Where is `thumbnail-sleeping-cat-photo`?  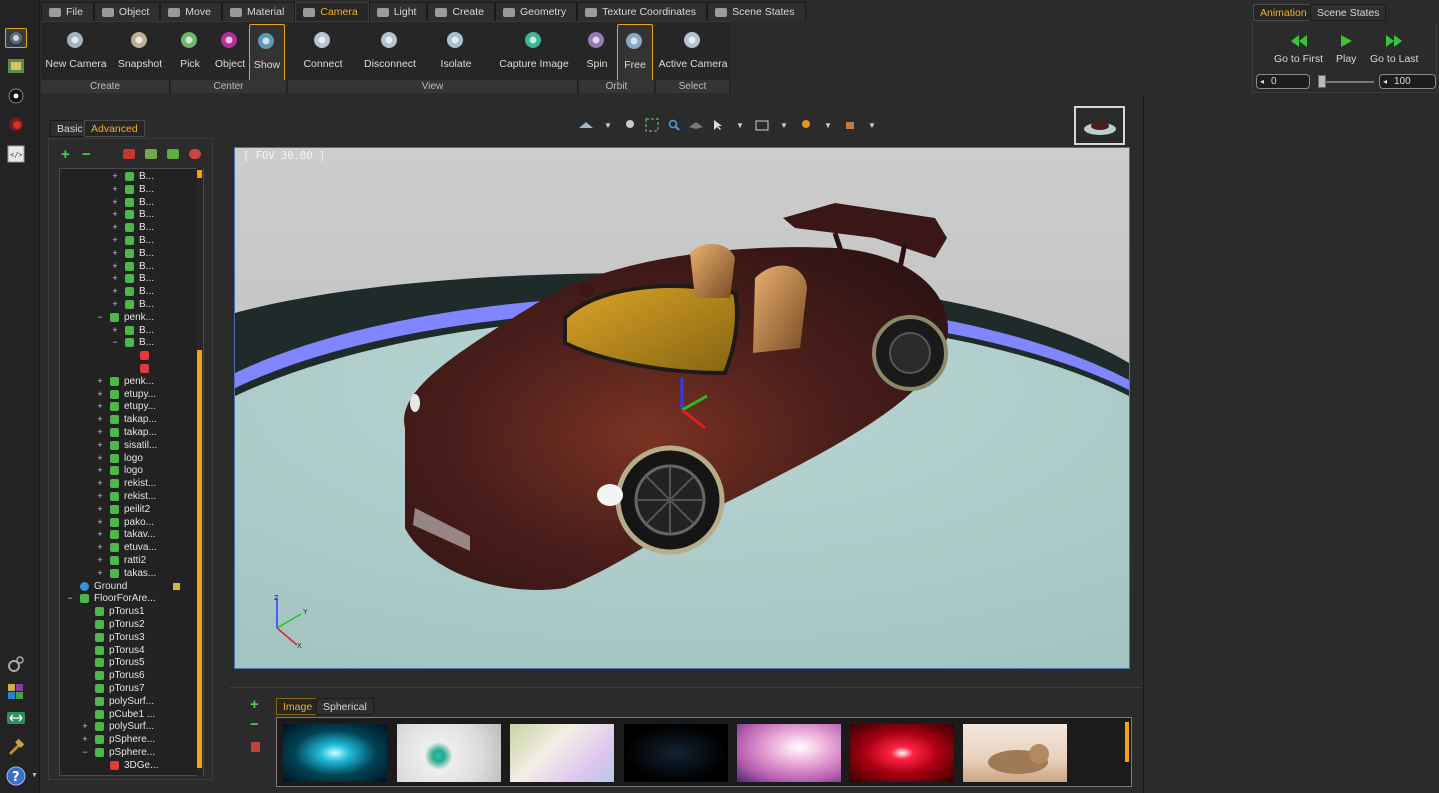 thumbnail-sleeping-cat-photo is located at coordinates (1015, 753).